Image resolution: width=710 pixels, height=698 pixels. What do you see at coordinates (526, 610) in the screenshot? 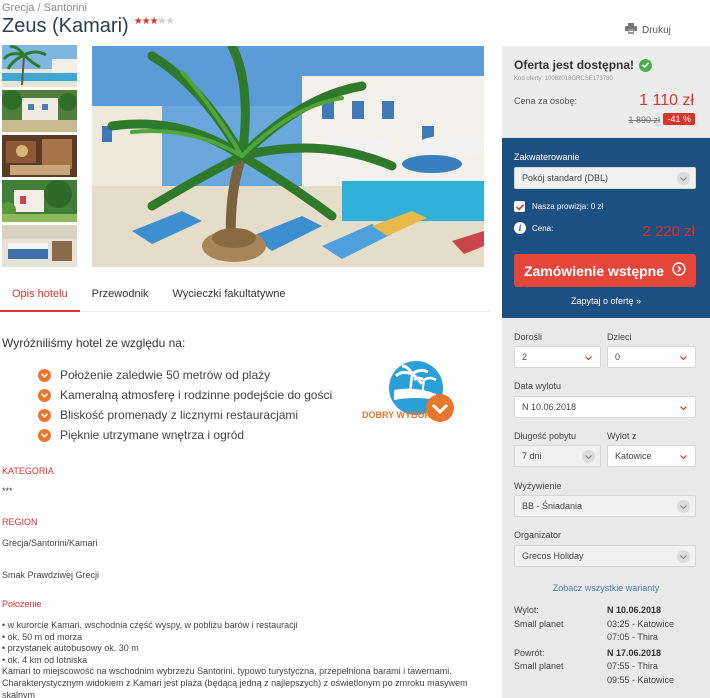
I see `outbound-label: Wylot:` at bounding box center [526, 610].